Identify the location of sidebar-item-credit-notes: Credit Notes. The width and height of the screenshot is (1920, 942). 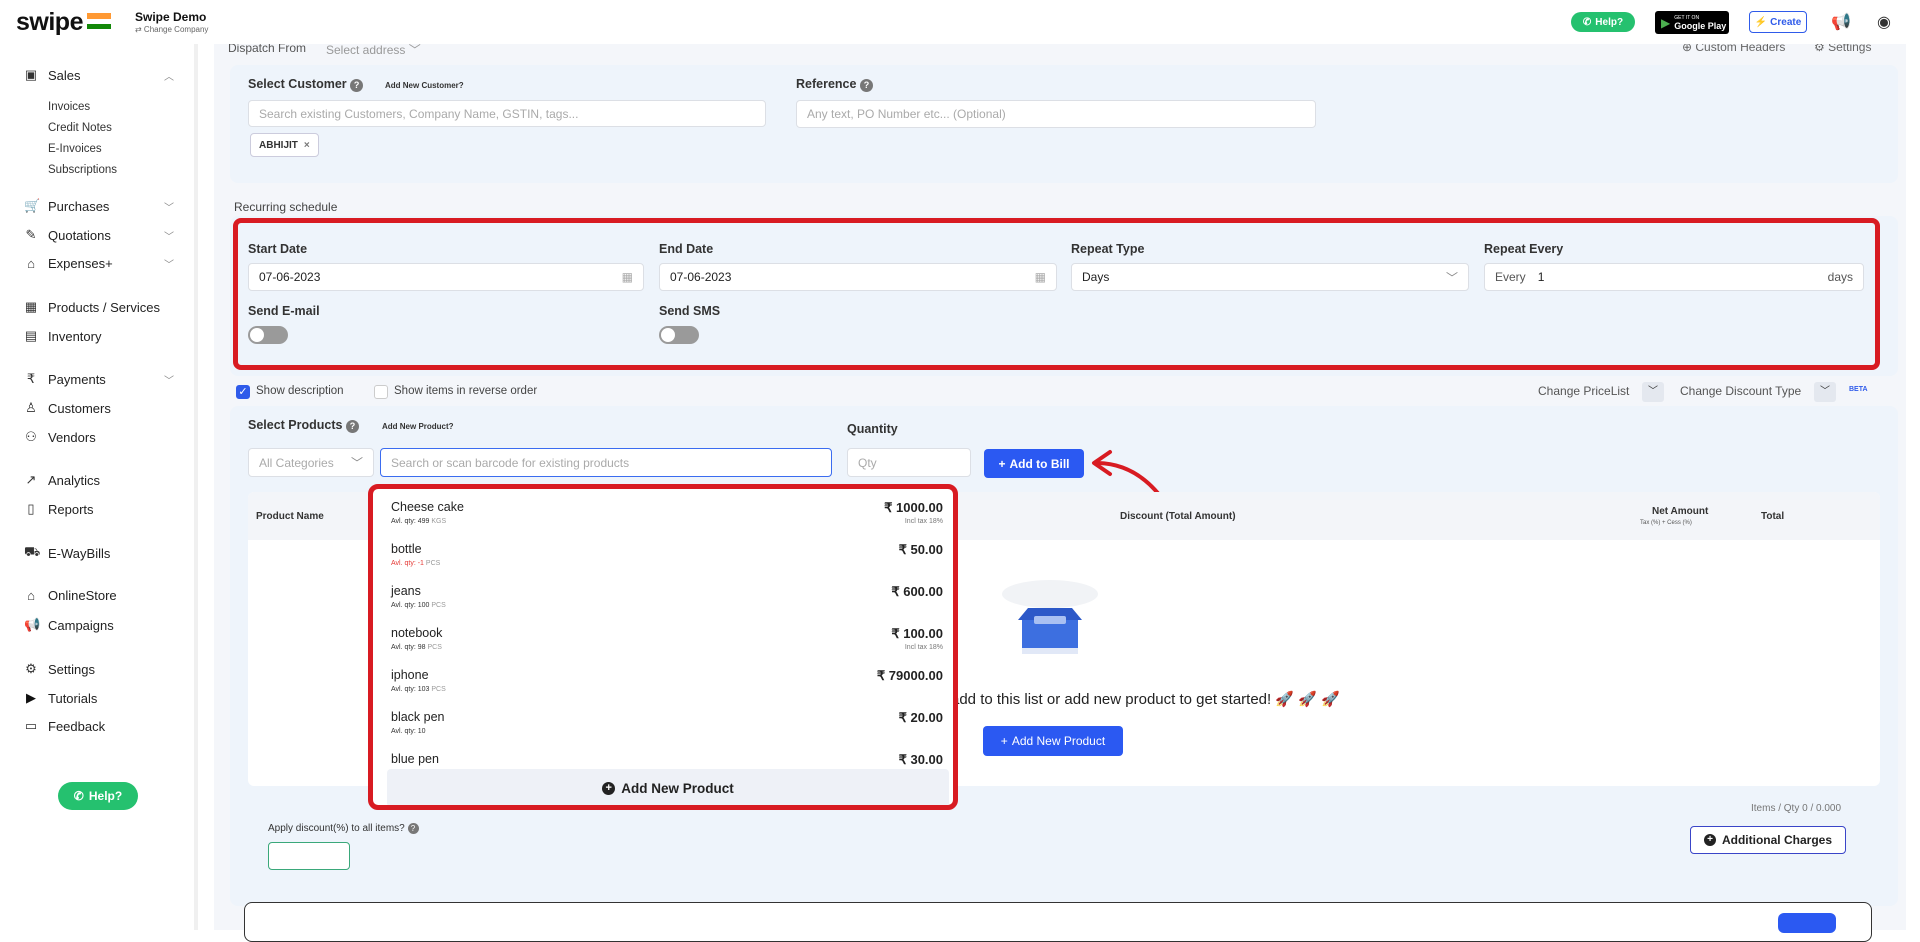
(80, 128).